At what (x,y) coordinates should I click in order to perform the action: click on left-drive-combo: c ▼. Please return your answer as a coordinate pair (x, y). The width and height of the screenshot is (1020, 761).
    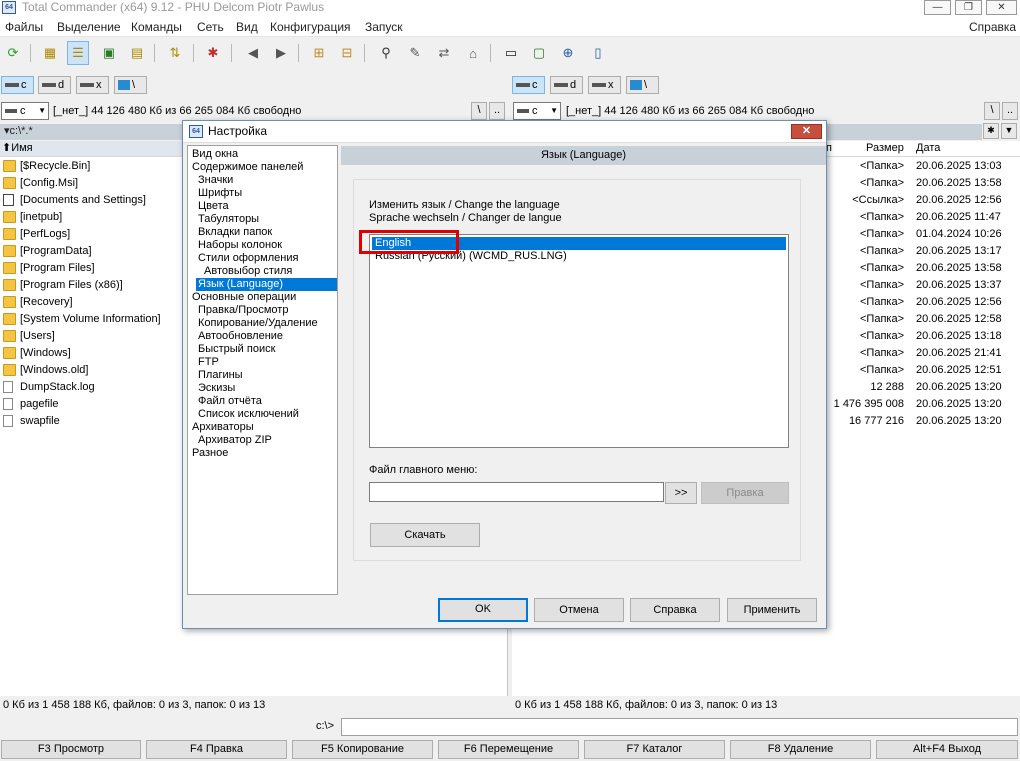
    Looking at the image, I should click on (25, 111).